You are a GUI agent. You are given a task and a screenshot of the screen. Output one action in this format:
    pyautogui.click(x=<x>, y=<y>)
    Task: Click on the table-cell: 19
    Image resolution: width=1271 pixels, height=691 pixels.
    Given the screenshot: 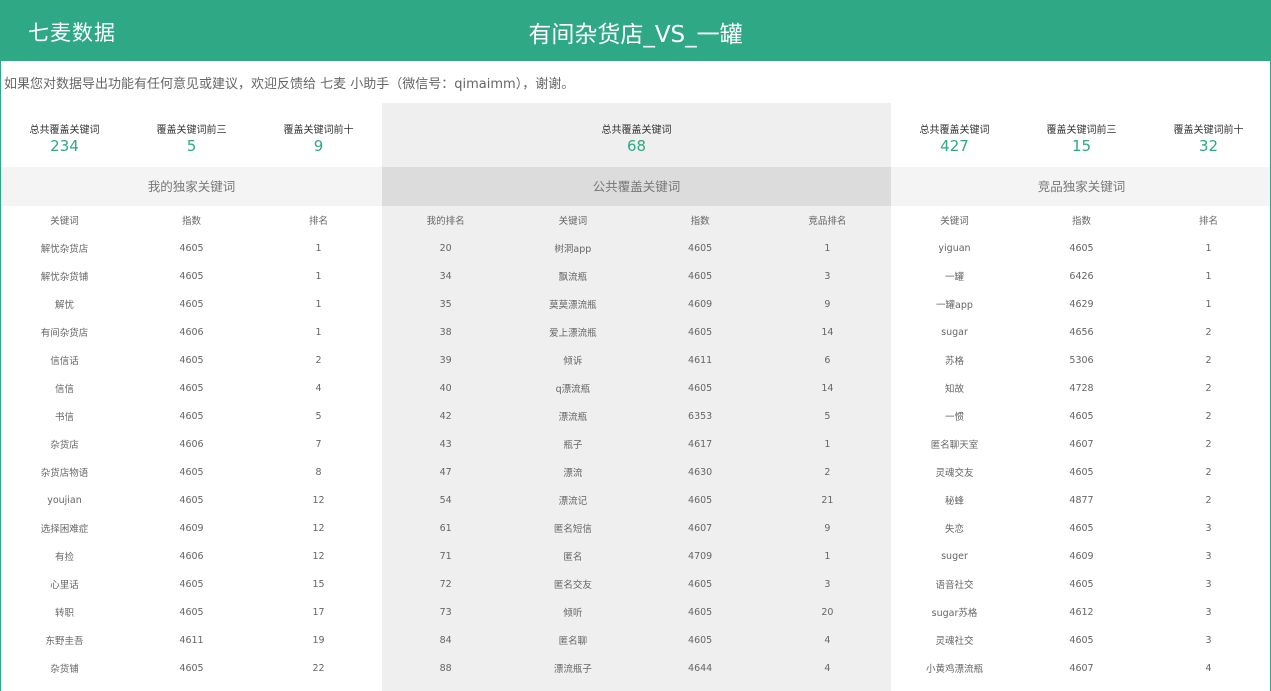 What is the action you would take?
    pyautogui.click(x=318, y=640)
    